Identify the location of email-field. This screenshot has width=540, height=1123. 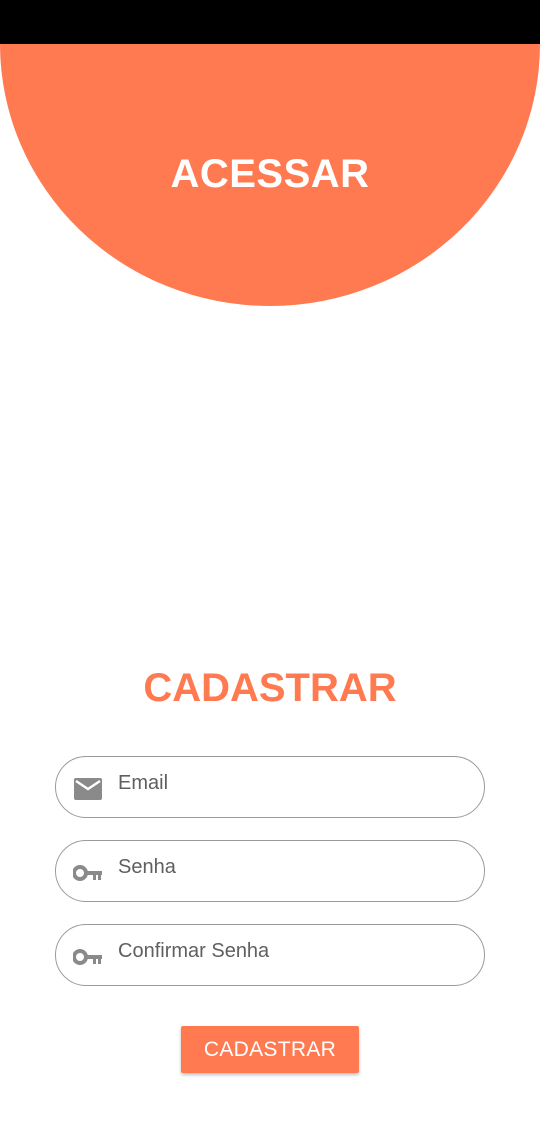
(270, 787).